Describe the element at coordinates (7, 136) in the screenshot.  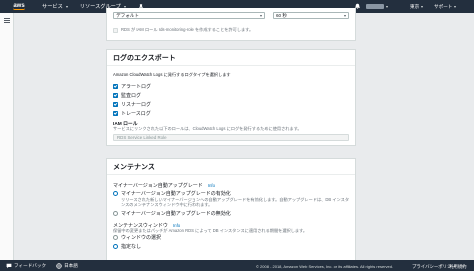
I see `side-nav-toggle-strip` at that location.